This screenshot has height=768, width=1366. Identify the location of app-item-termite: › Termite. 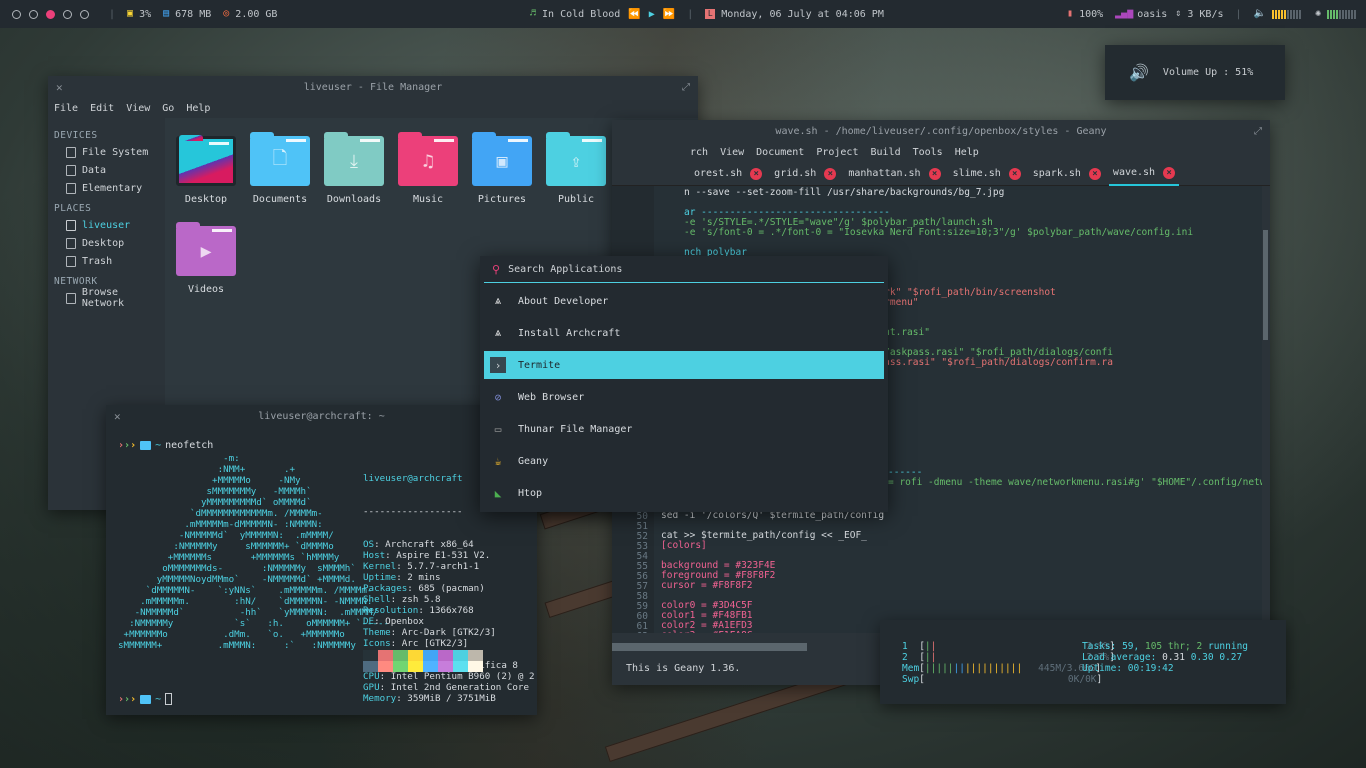
(684, 365).